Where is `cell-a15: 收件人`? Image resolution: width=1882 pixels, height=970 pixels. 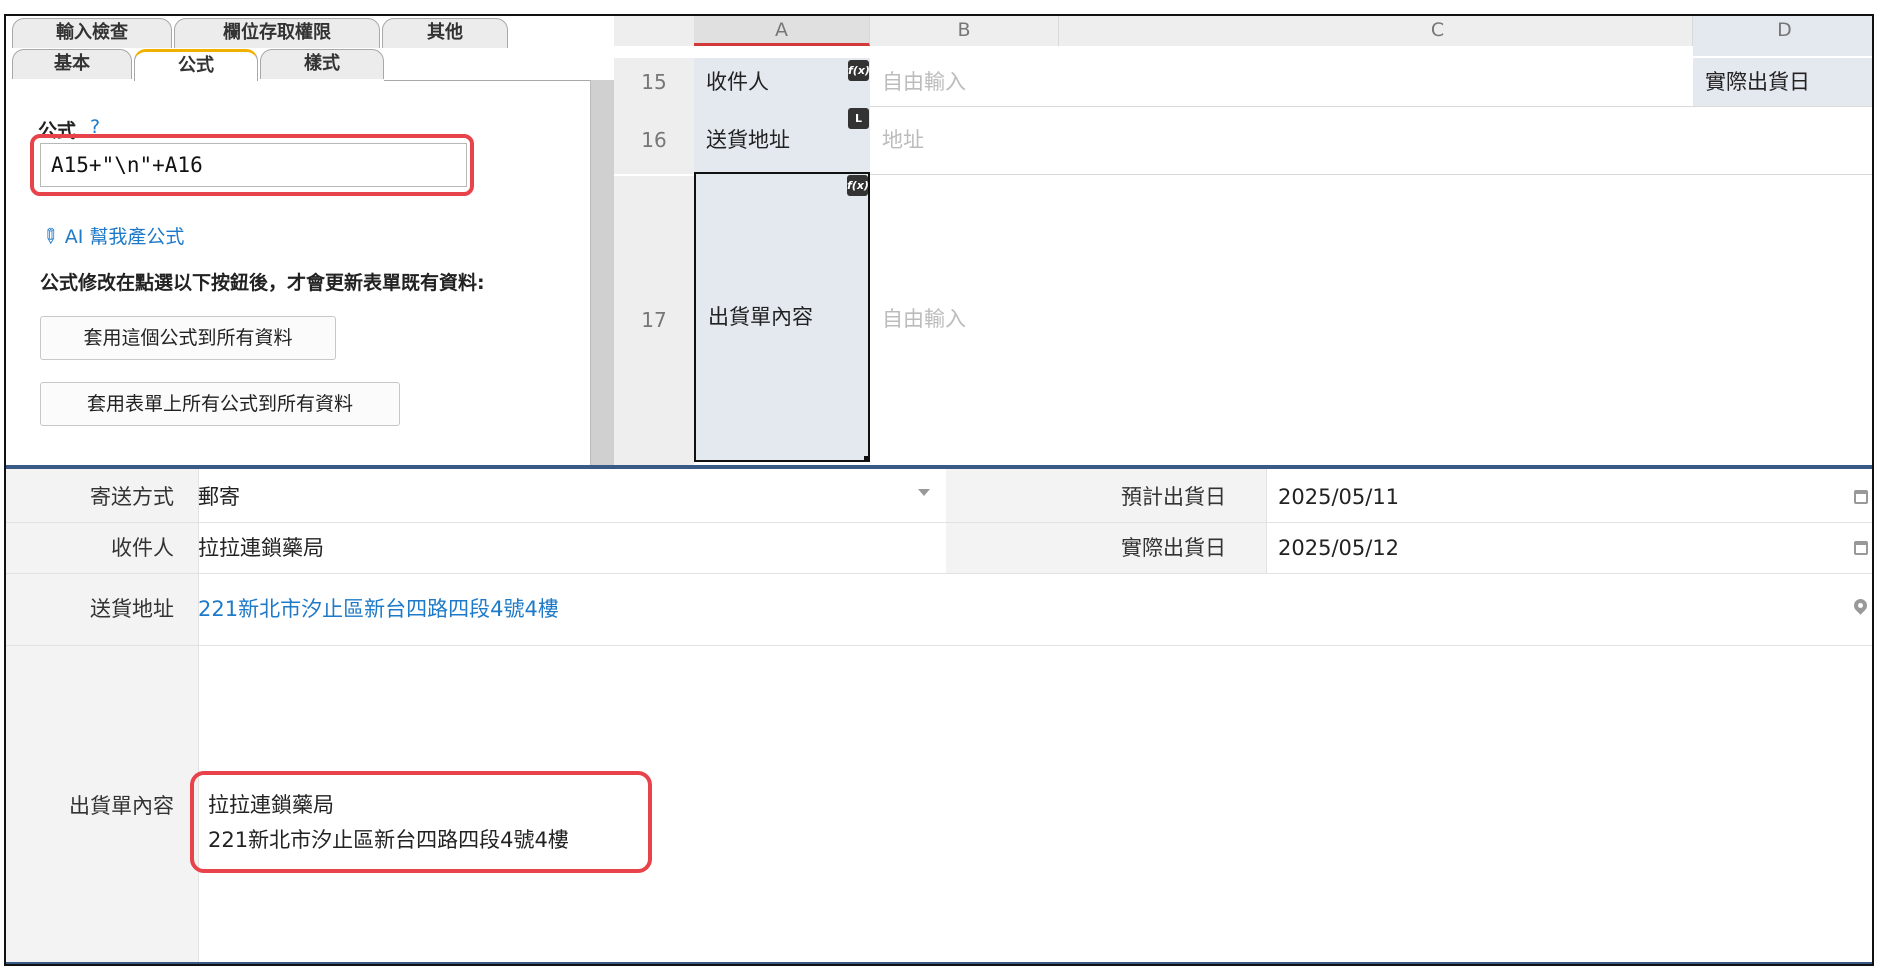
cell-a15: 收件人 is located at coordinates (782, 82).